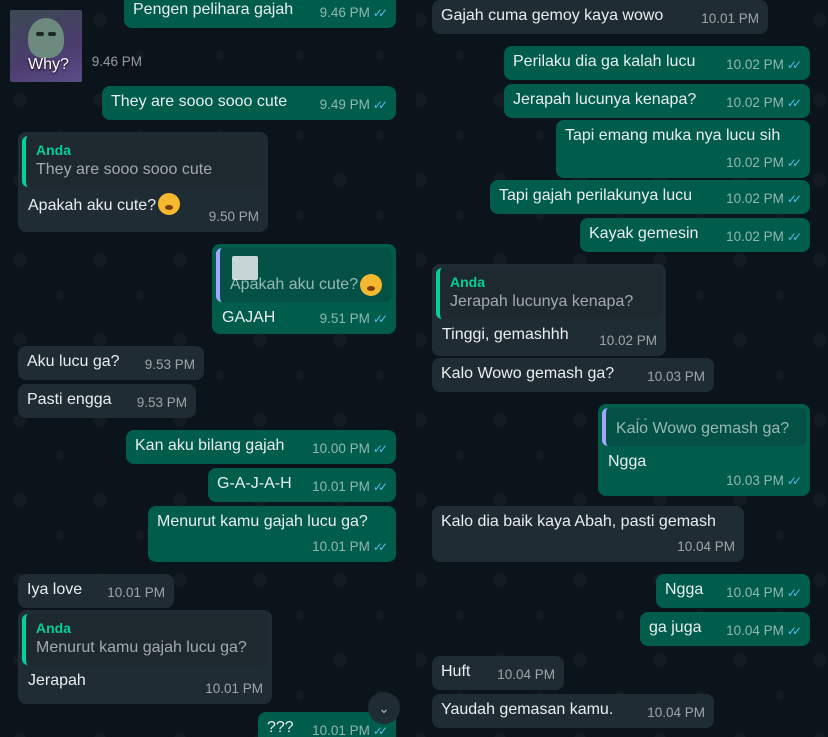 This screenshot has width=828, height=737. What do you see at coordinates (213, 9) in the screenshot?
I see `message-text: Pengen pelihara gajah` at bounding box center [213, 9].